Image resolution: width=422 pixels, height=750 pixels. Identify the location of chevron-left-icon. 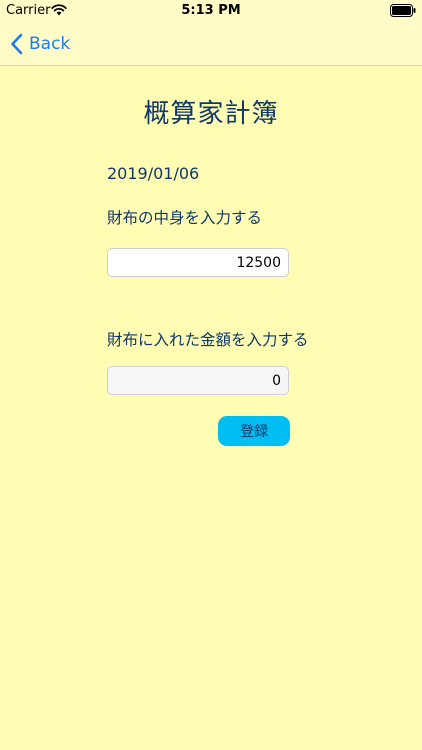
(17, 44).